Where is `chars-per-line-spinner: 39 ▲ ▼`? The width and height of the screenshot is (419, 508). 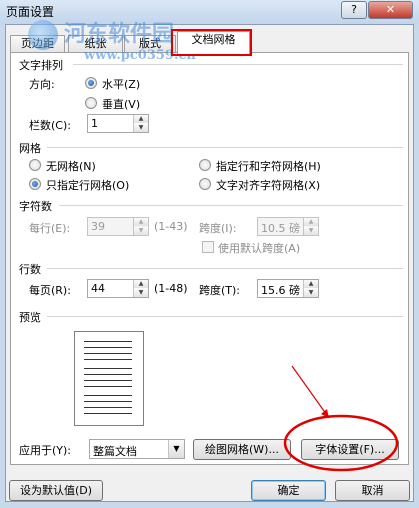
chars-per-line-spinner: 39 ▲ ▼ is located at coordinates (118, 226).